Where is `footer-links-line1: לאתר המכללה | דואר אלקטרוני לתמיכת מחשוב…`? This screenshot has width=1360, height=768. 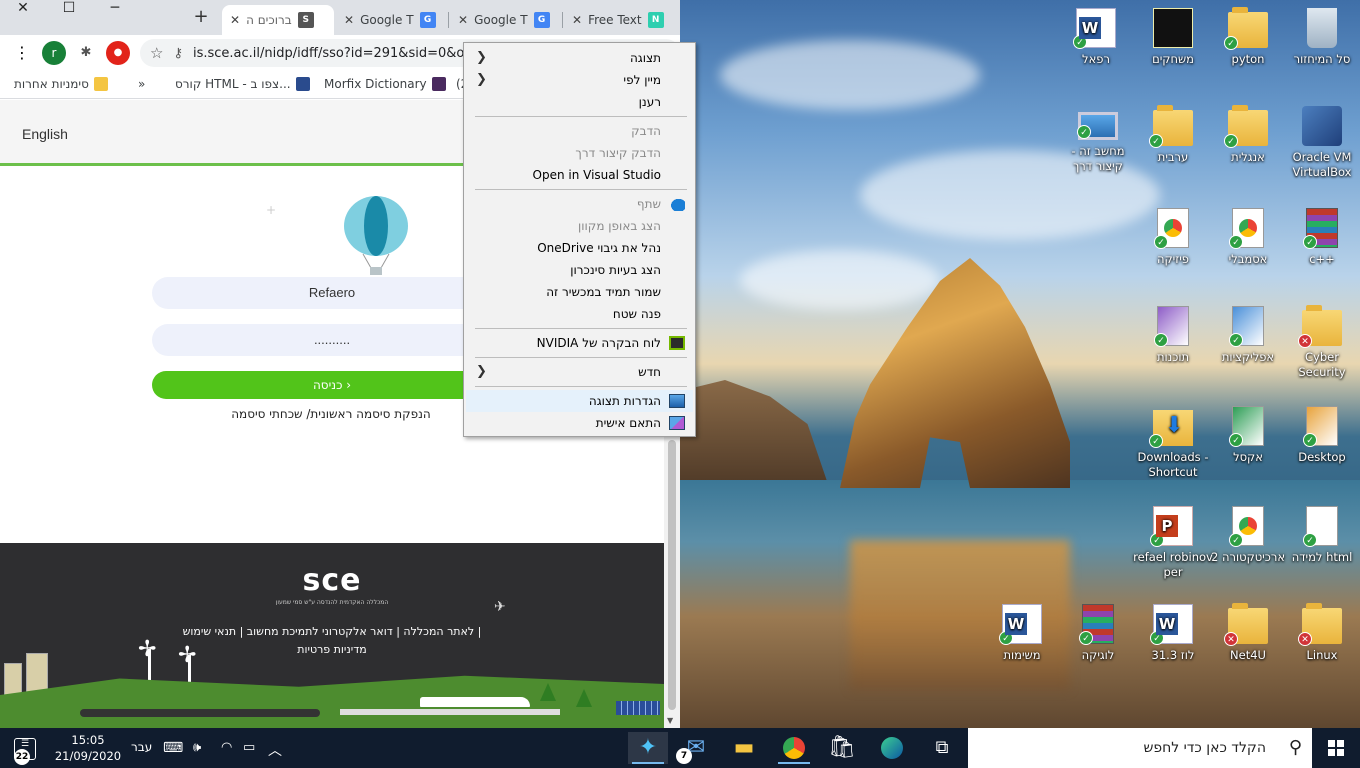 footer-links-line1: לאתר המכללה | דואר אלקטרוני לתמיכת מחשוב… is located at coordinates (332, 631).